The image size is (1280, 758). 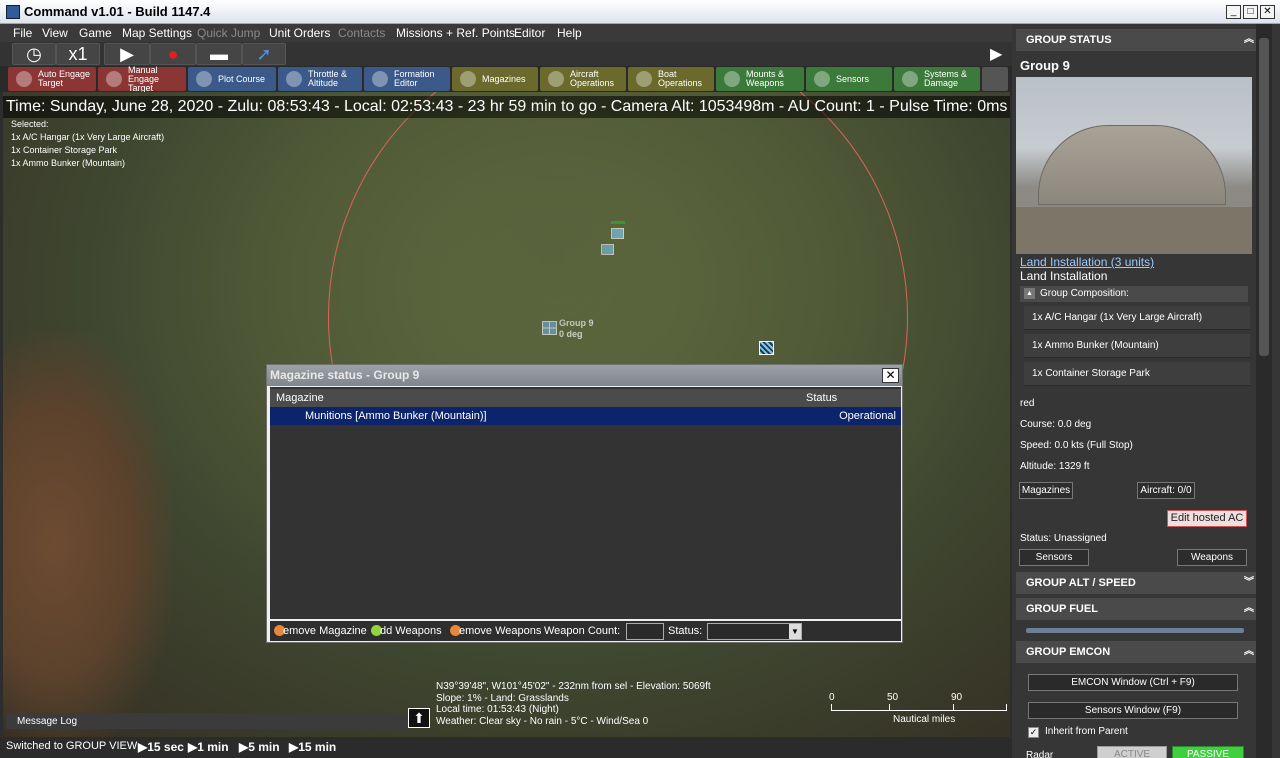 What do you see at coordinates (671, 79) in the screenshot?
I see `boat-operations-button: Boat Operations` at bounding box center [671, 79].